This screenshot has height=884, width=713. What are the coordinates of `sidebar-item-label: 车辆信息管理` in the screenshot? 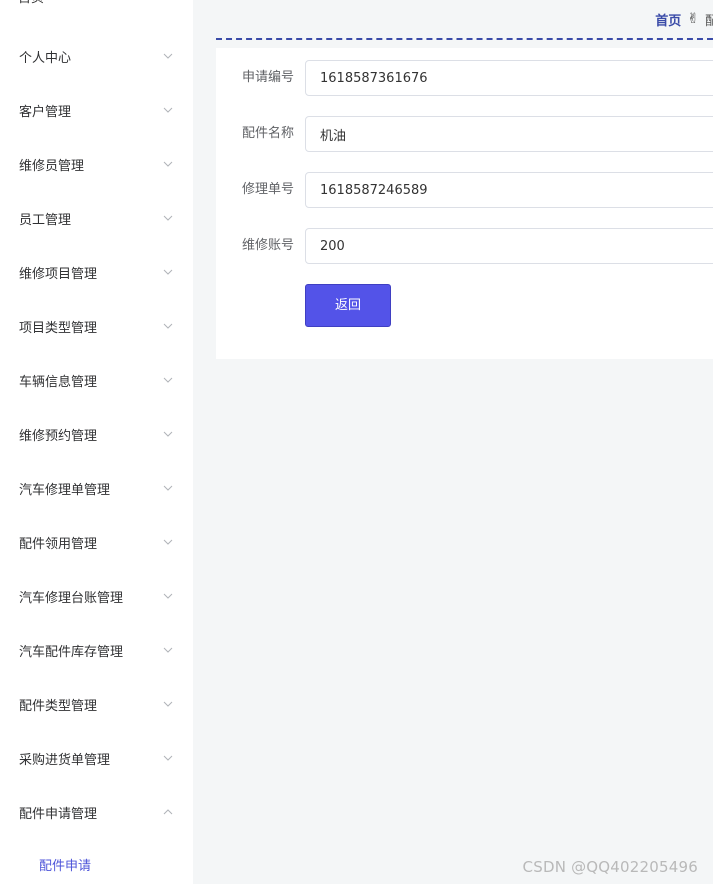 It's located at (58, 382).